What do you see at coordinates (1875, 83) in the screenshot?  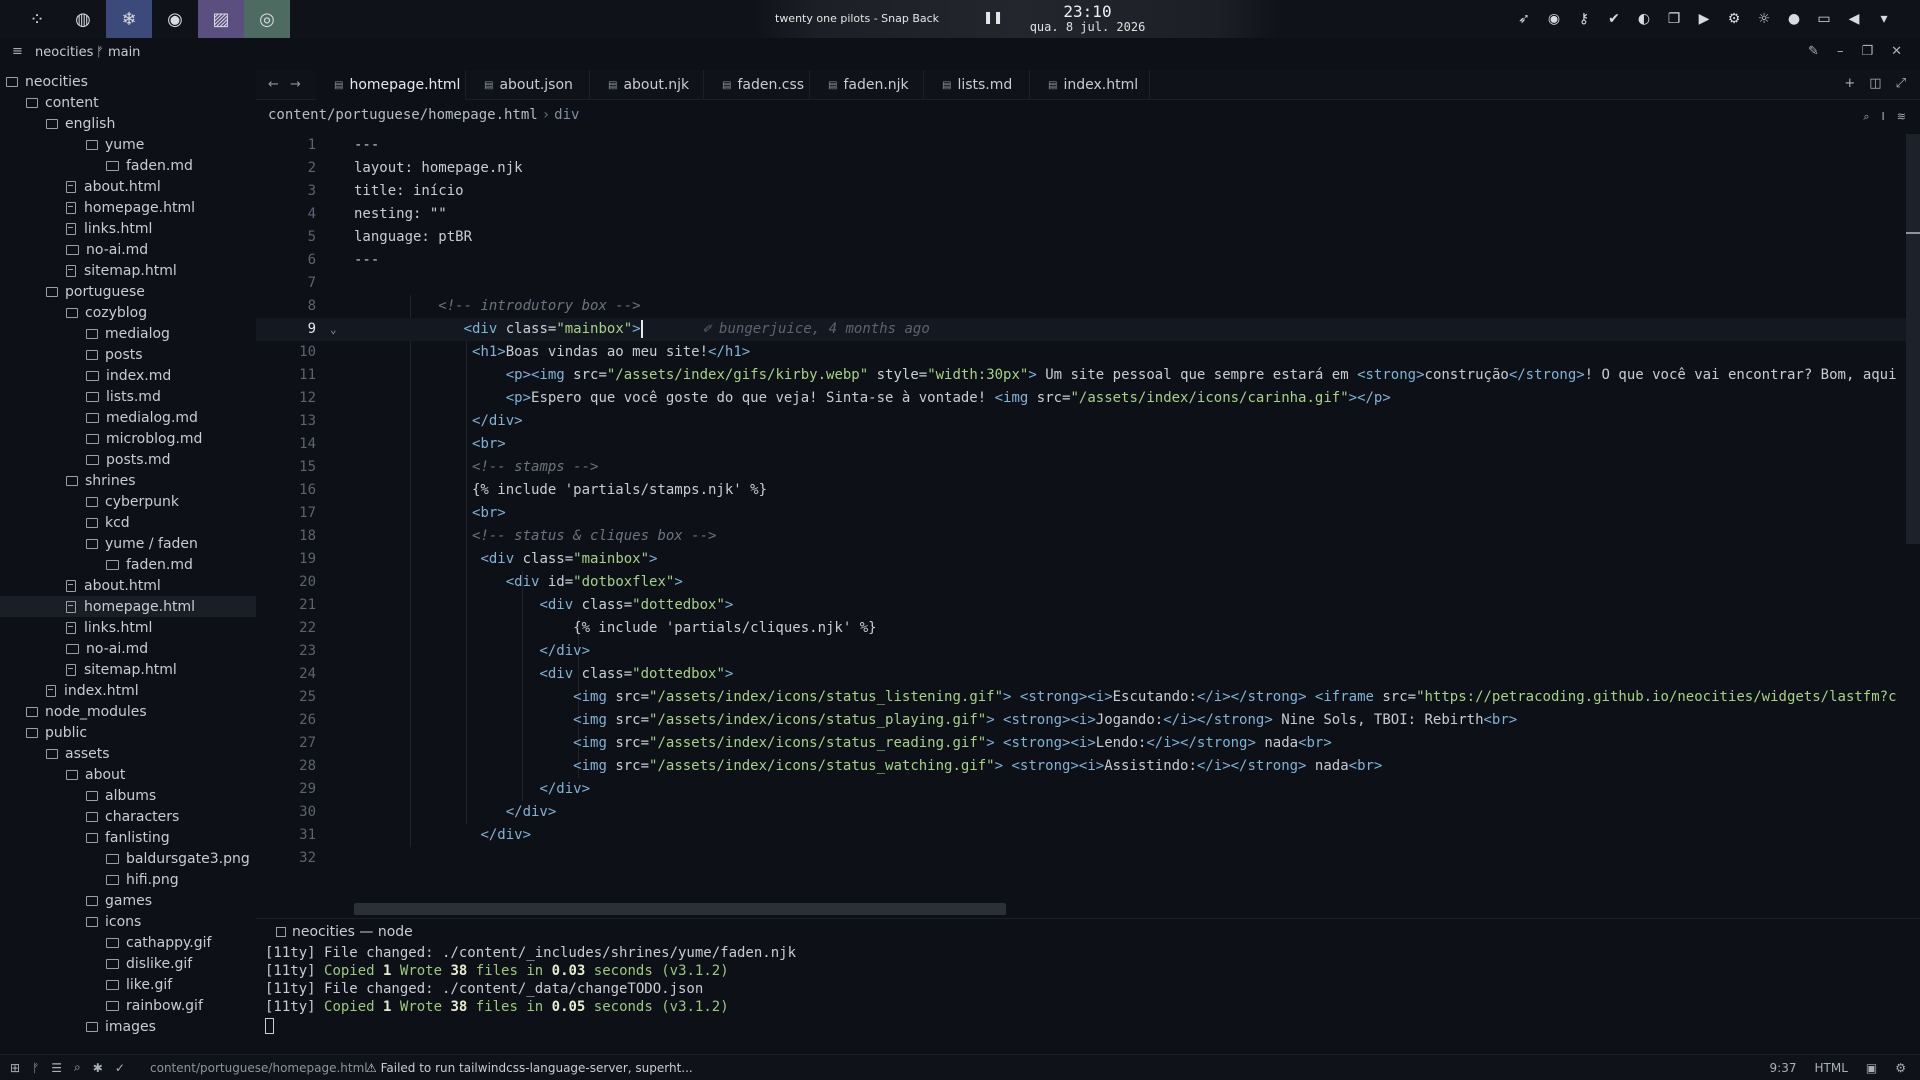 I see `split-icon: ◫` at bounding box center [1875, 83].